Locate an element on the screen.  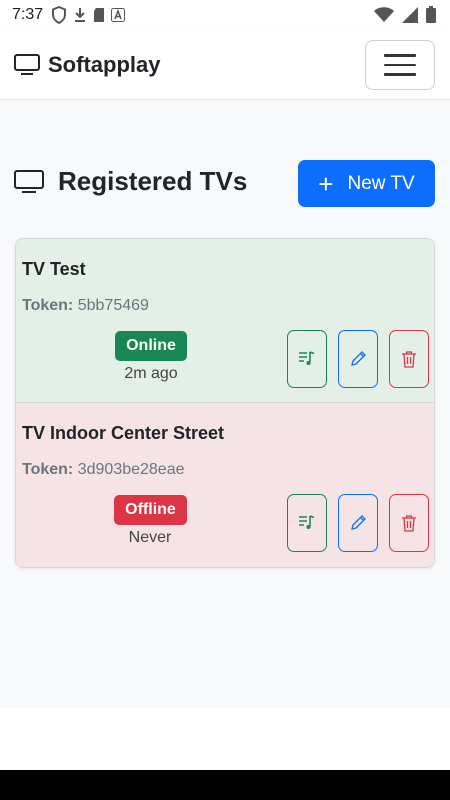
status-badge: Offline is located at coordinates (150, 510).